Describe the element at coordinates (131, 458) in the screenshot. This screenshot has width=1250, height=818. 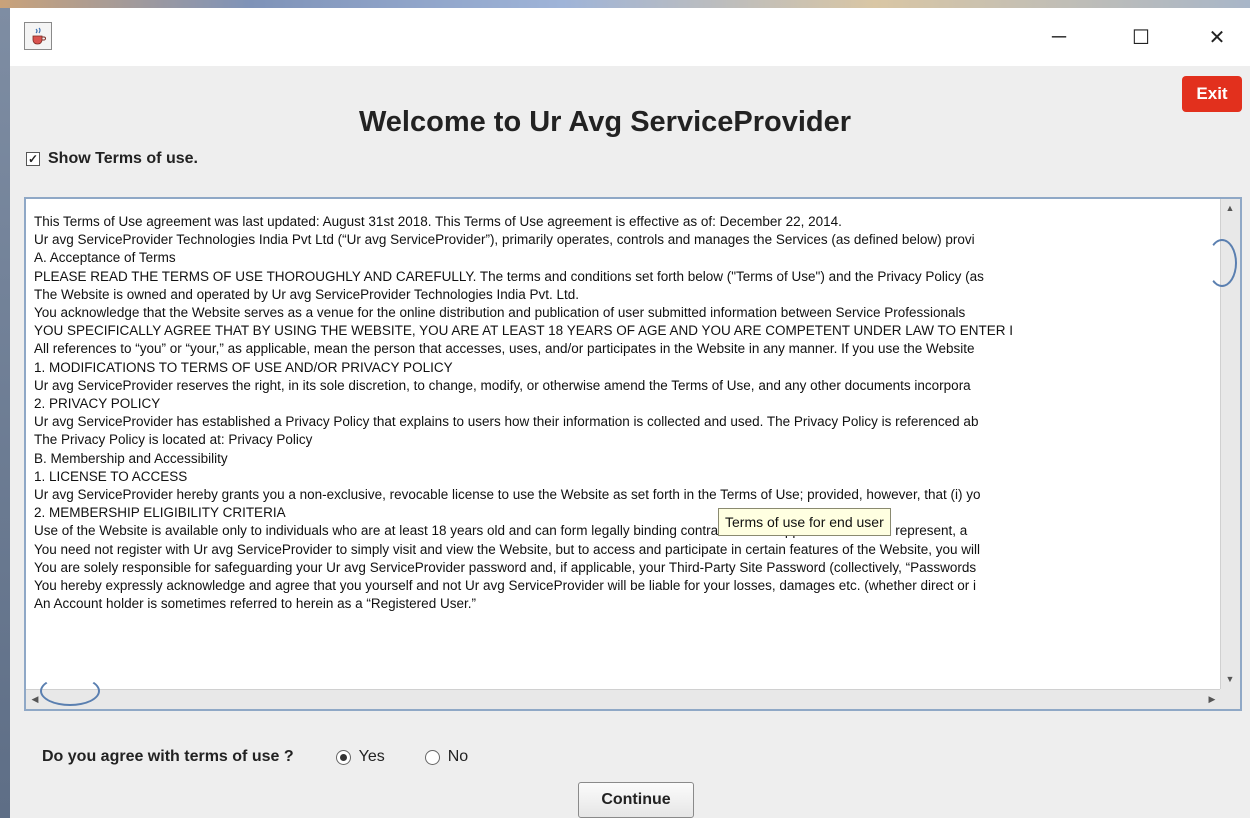
I see `terms-line: B. Membership and Accessibility` at that location.